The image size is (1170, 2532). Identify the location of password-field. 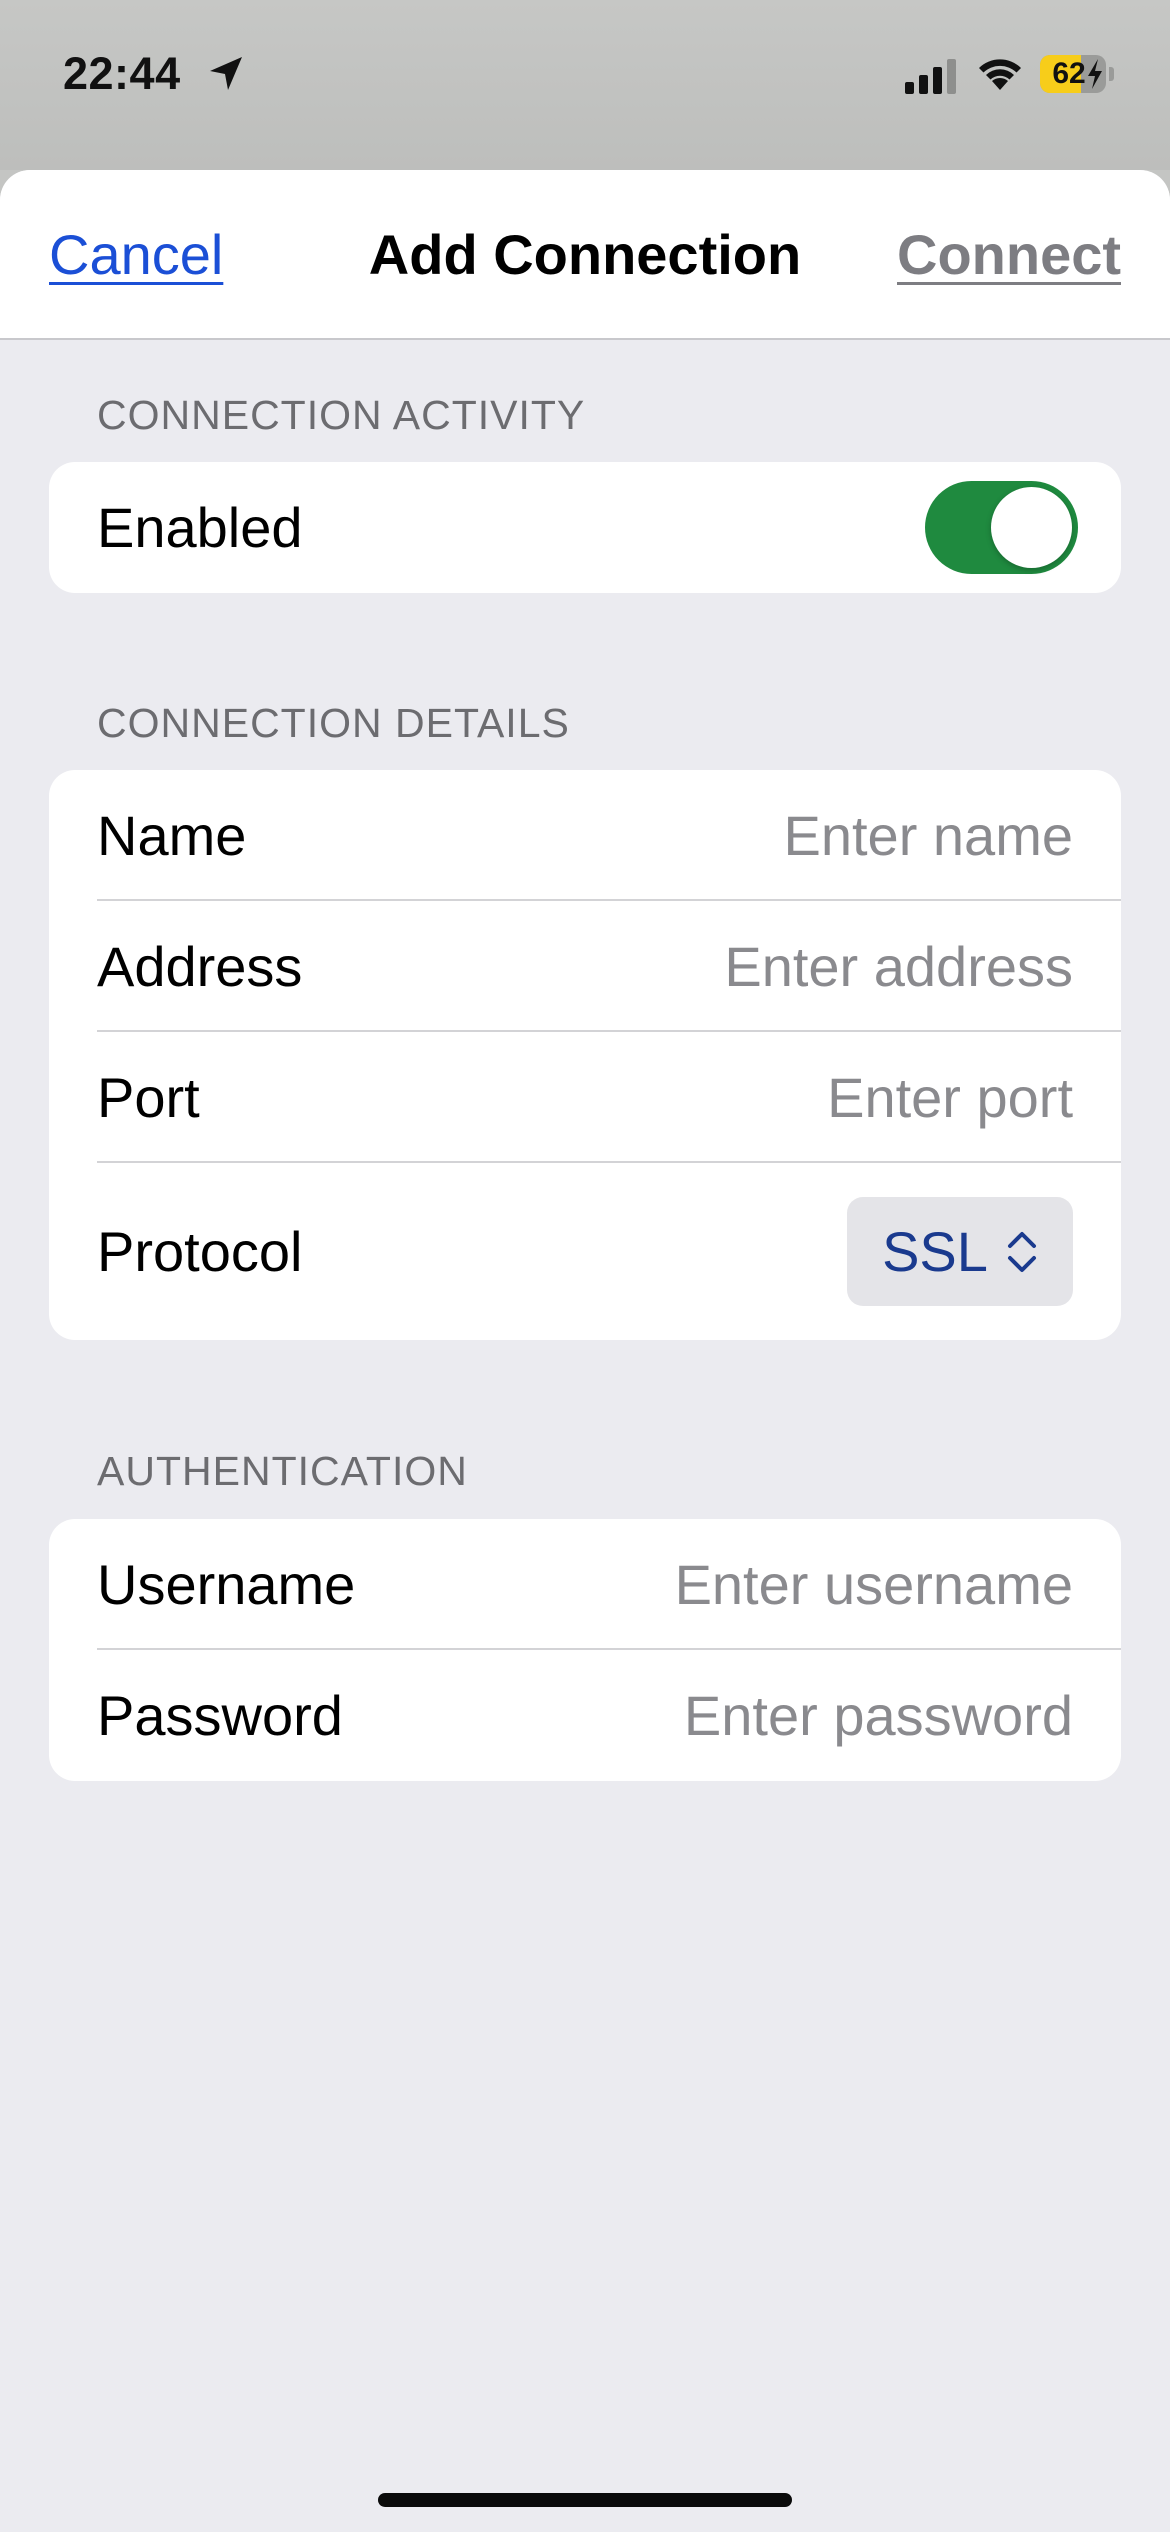
(763, 1715).